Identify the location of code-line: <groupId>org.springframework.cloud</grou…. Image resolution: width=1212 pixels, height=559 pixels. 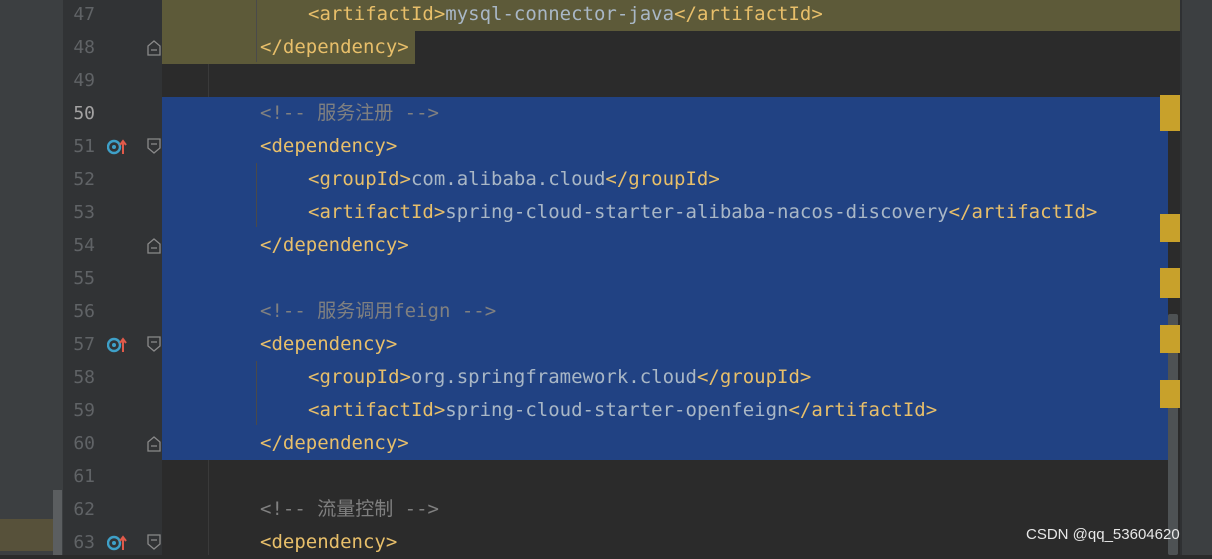
(590, 377).